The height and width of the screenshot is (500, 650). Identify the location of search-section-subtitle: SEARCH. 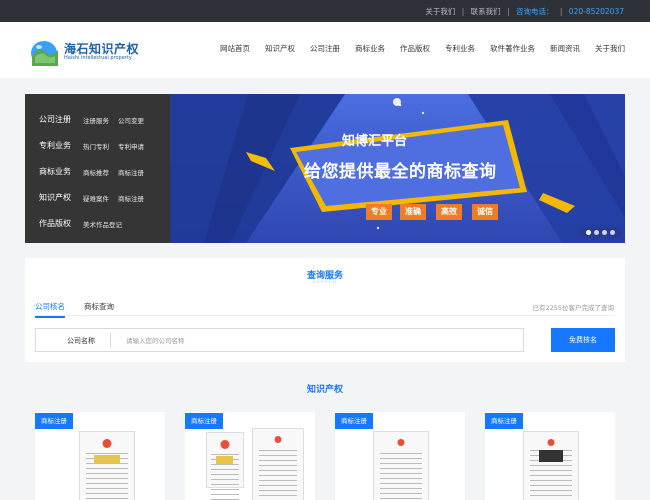
(325, 282).